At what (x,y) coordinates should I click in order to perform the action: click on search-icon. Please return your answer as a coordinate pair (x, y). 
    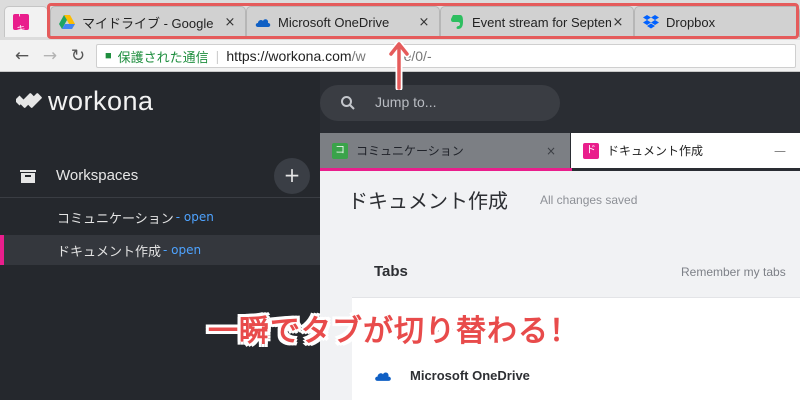
    Looking at the image, I should click on (348, 103).